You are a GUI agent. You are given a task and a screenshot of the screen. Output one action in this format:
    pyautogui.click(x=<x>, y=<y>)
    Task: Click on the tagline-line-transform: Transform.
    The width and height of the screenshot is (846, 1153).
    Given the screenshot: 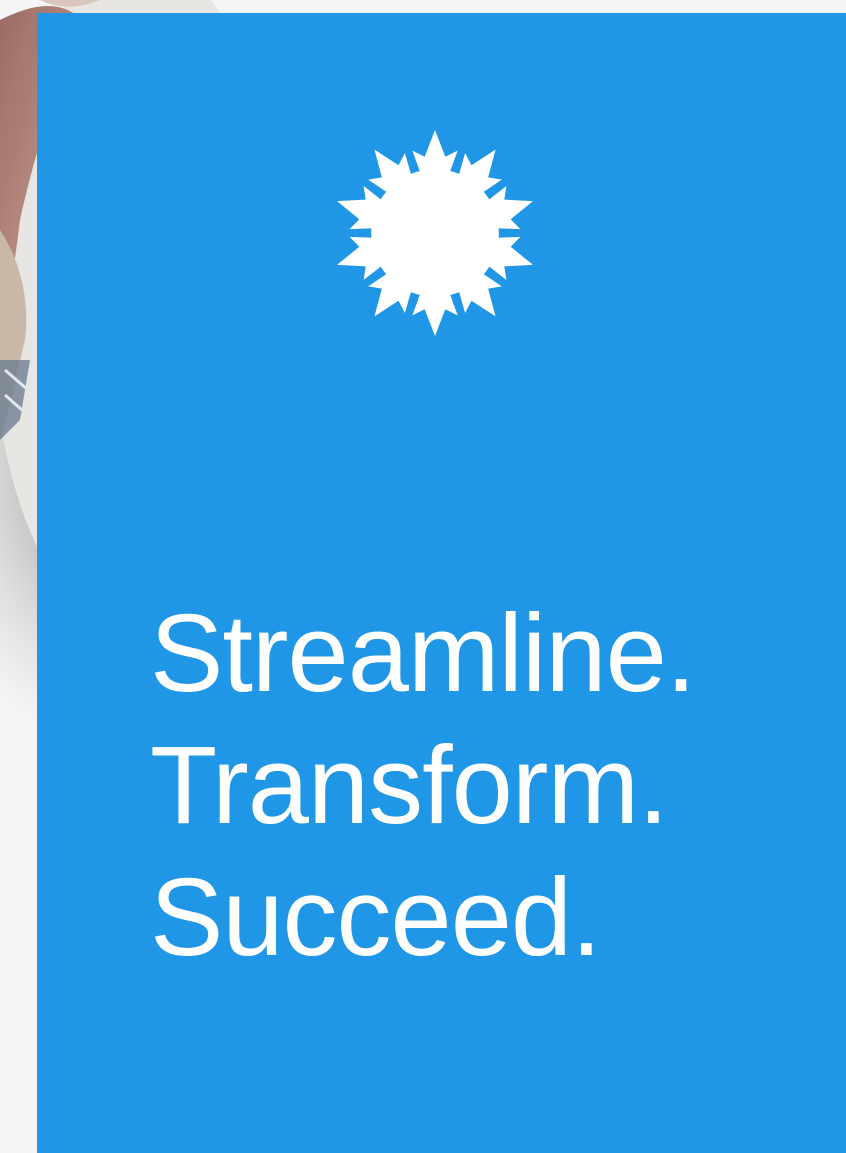 What is the action you would take?
    pyautogui.click(x=409, y=785)
    